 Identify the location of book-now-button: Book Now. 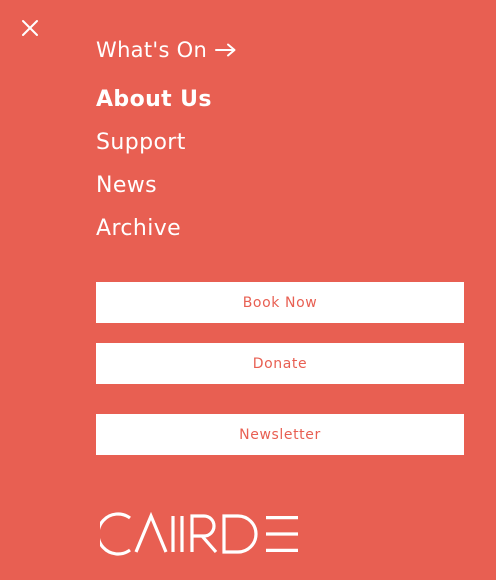
(280, 302).